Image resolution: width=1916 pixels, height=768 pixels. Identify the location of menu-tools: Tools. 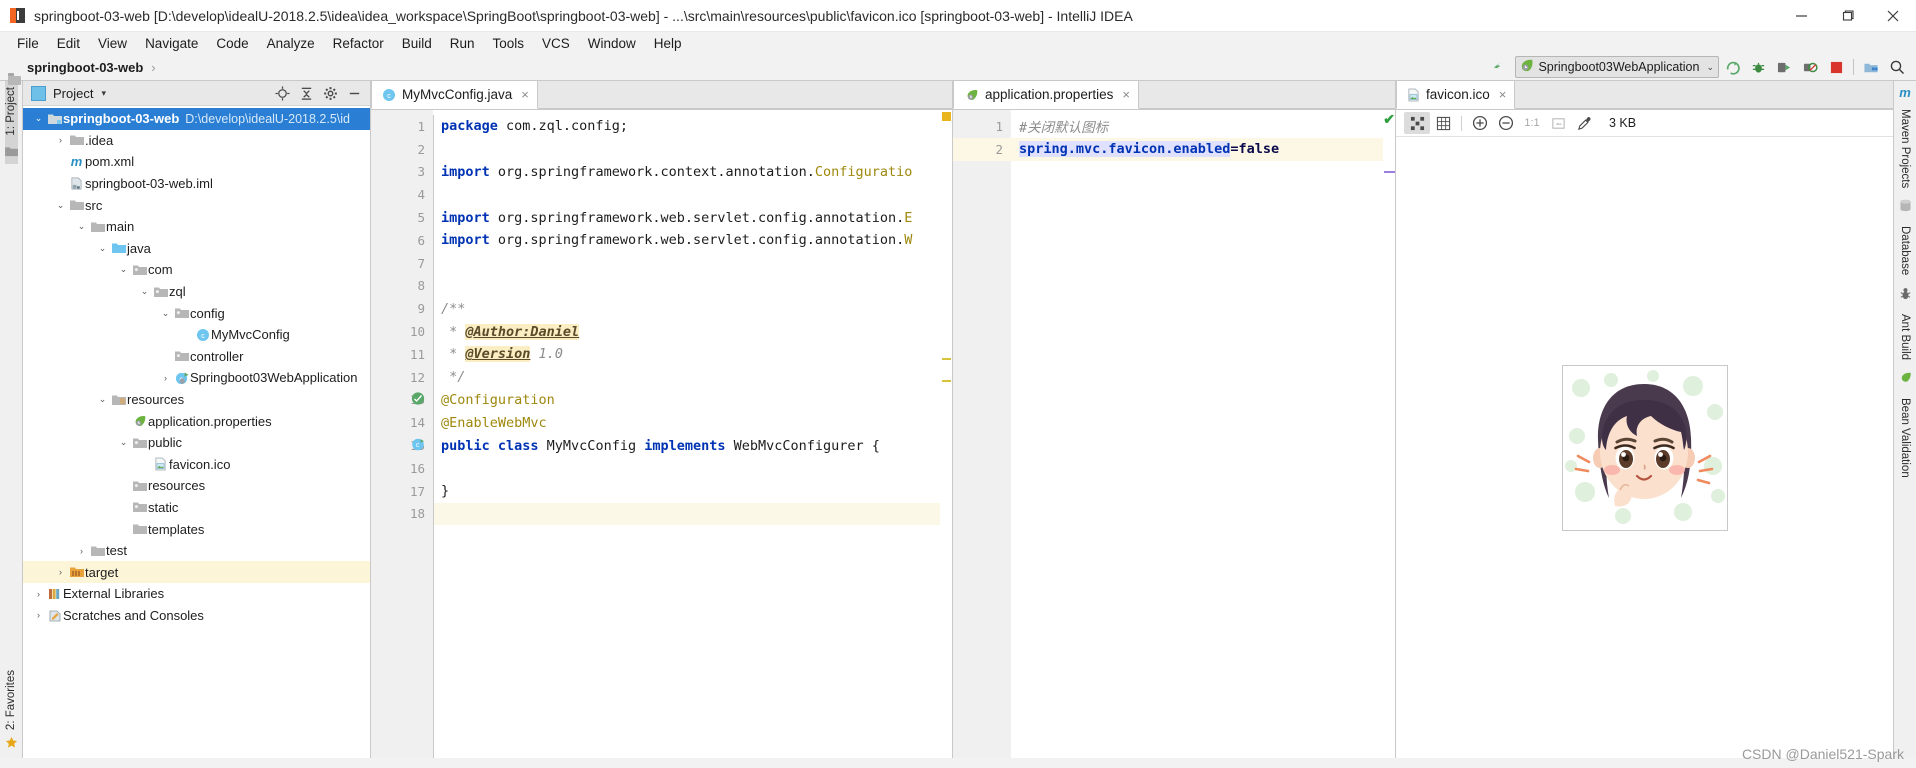
(509, 43).